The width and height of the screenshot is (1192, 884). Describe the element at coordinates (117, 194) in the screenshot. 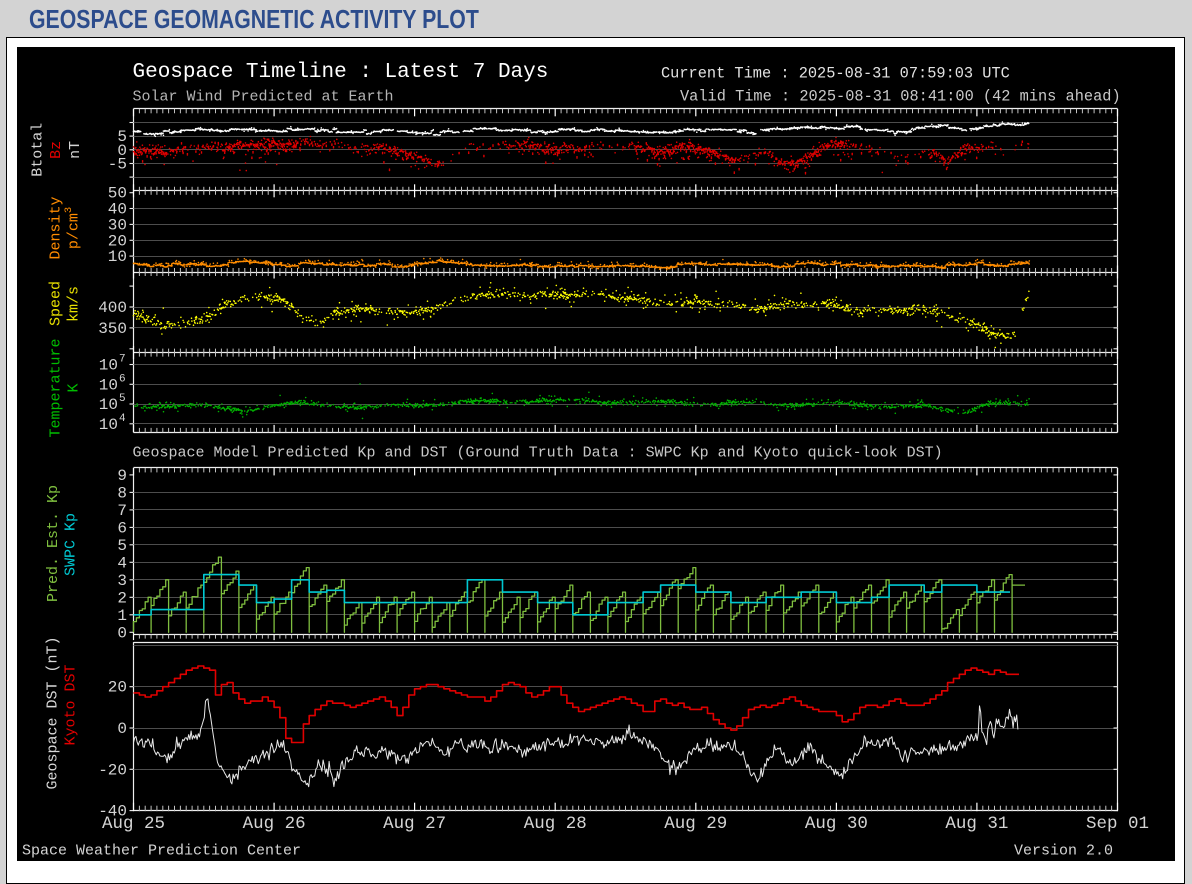

I see `svg-text: 50` at that location.